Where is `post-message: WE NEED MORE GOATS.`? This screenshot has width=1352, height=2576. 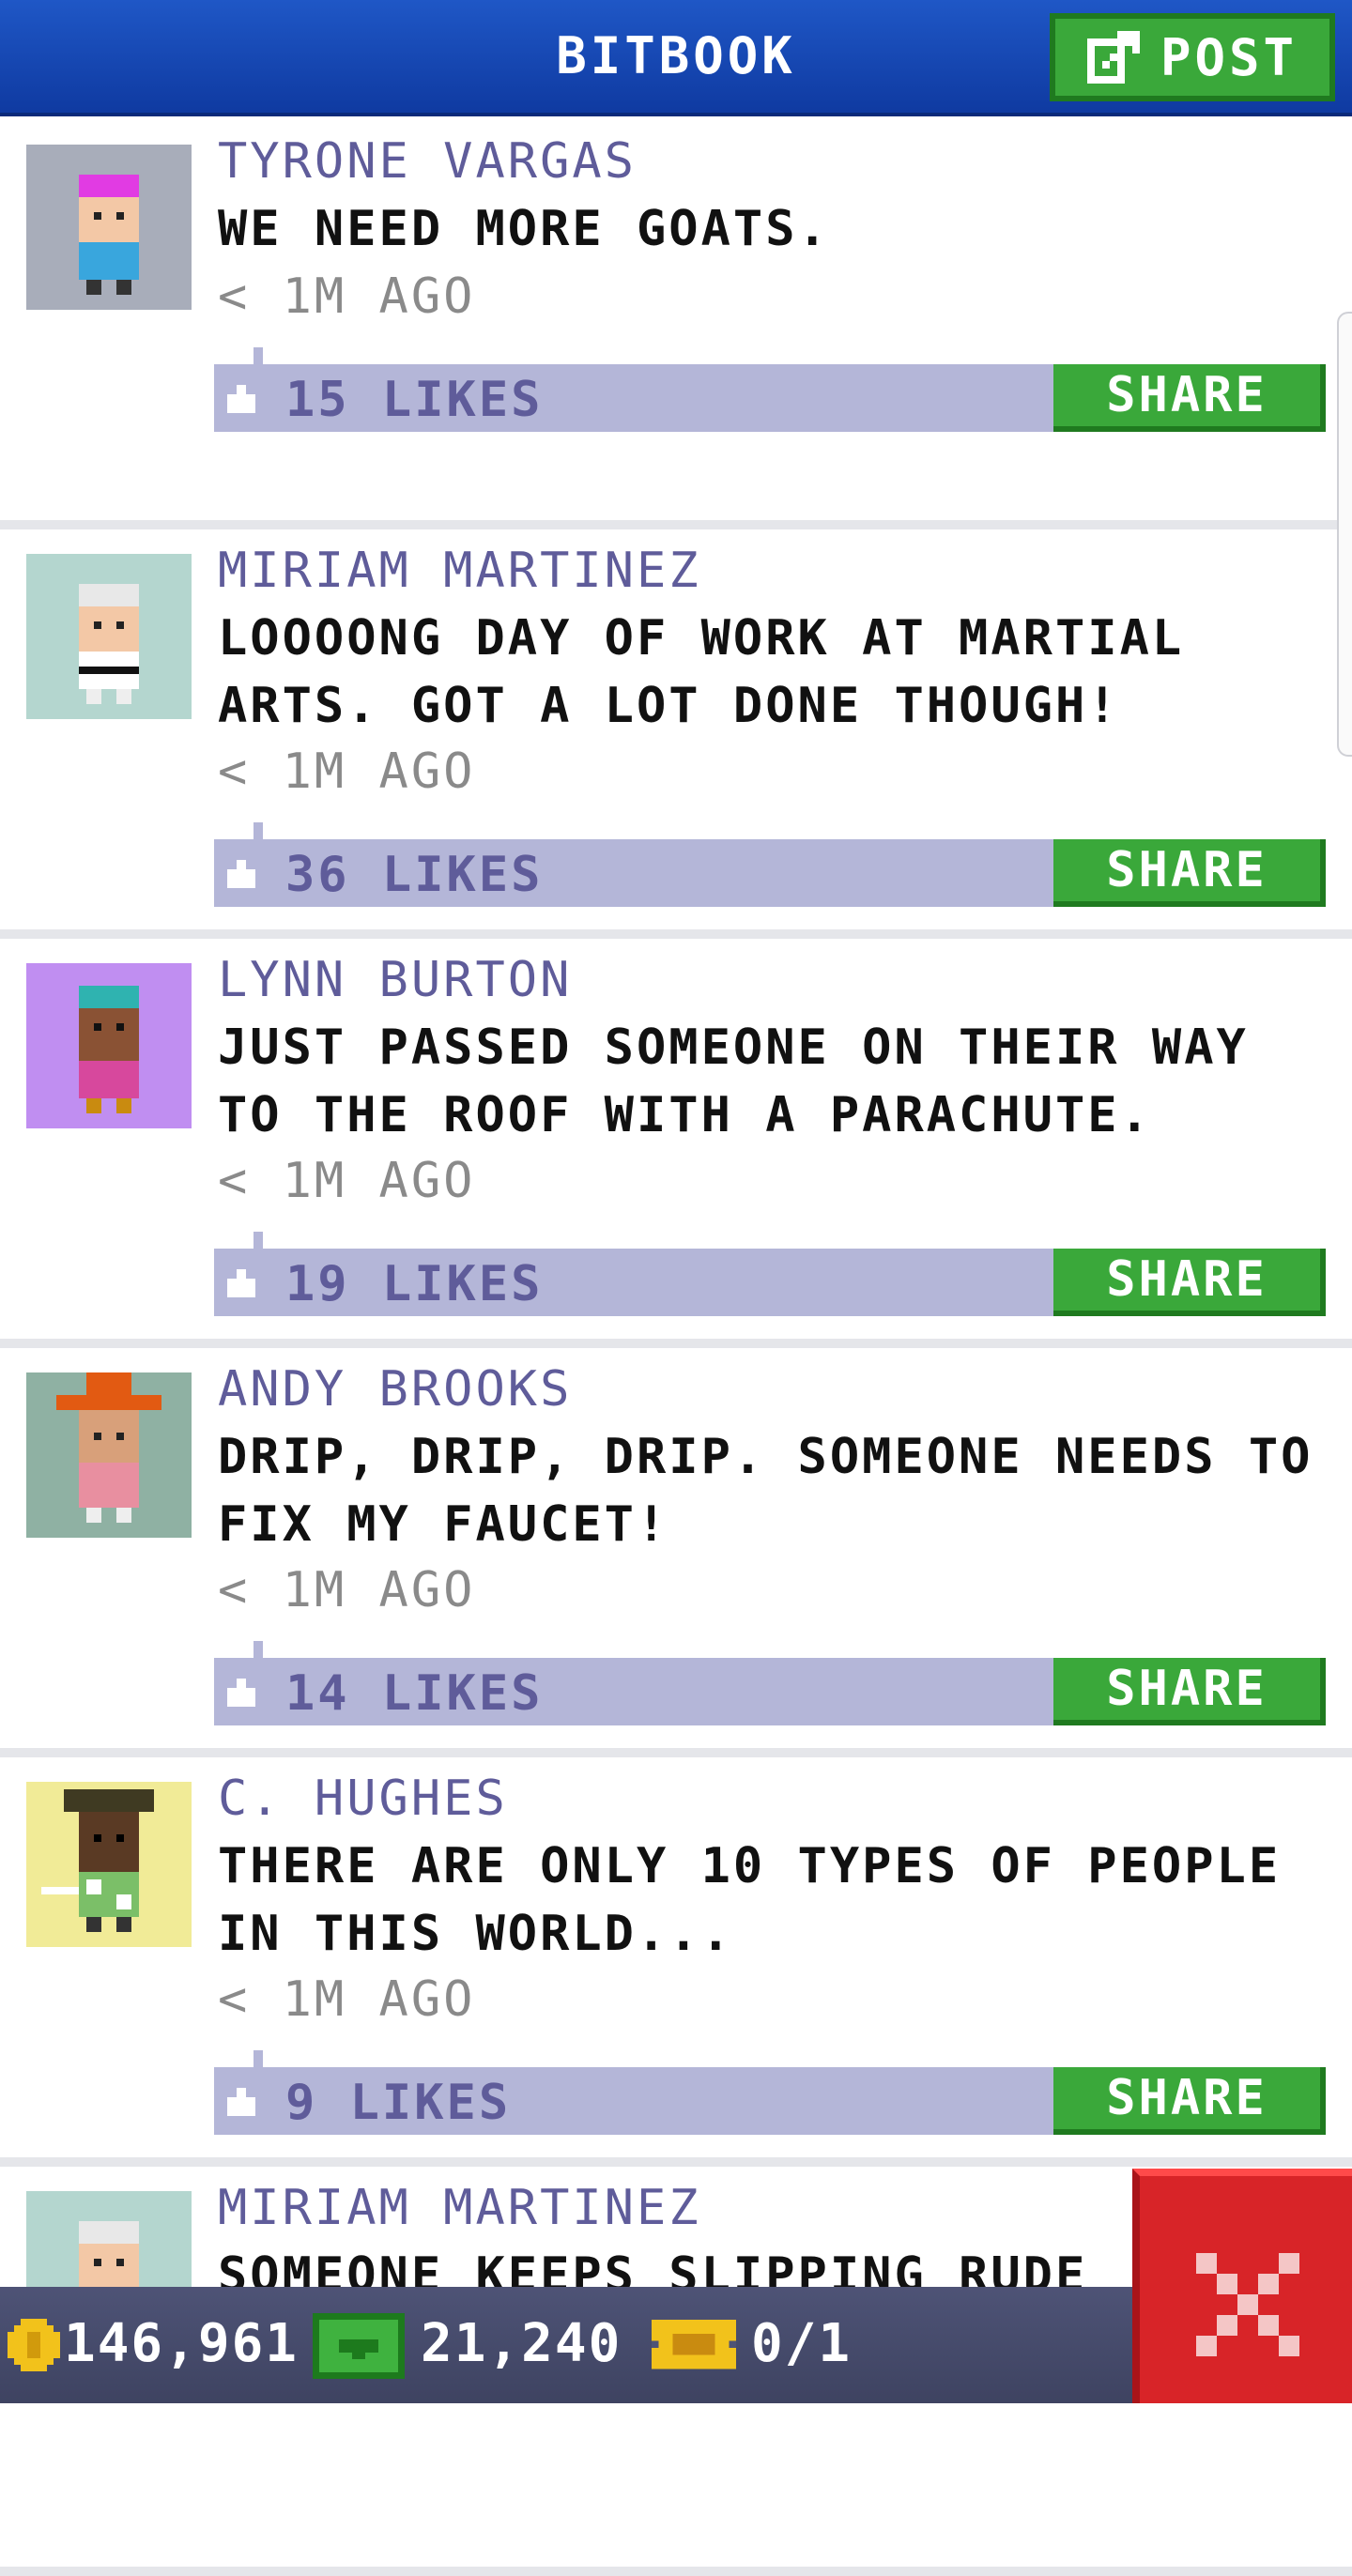
post-message: WE NEED MORE GOATS. is located at coordinates (524, 229).